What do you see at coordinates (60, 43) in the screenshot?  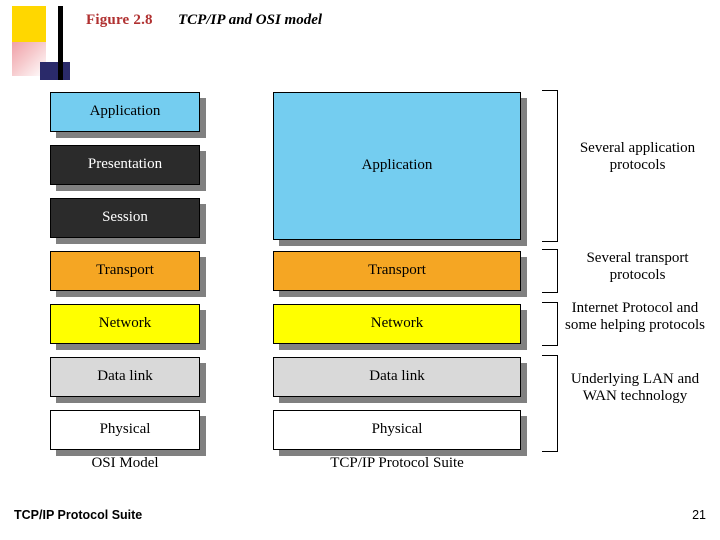 I see `decor-vertical-bar` at bounding box center [60, 43].